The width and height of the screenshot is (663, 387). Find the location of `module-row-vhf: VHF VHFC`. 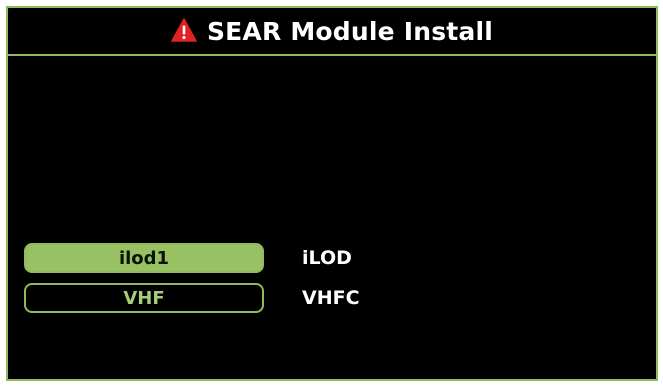

module-row-vhf: VHF VHFC is located at coordinates (192, 298).